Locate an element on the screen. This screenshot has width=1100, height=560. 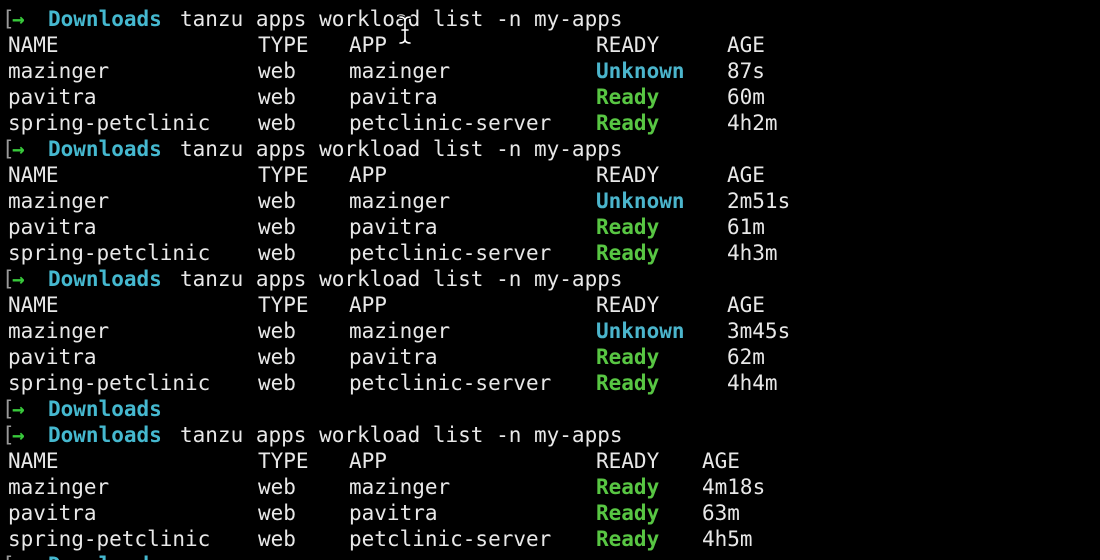
text-cursor-icon is located at coordinates (405, 30).